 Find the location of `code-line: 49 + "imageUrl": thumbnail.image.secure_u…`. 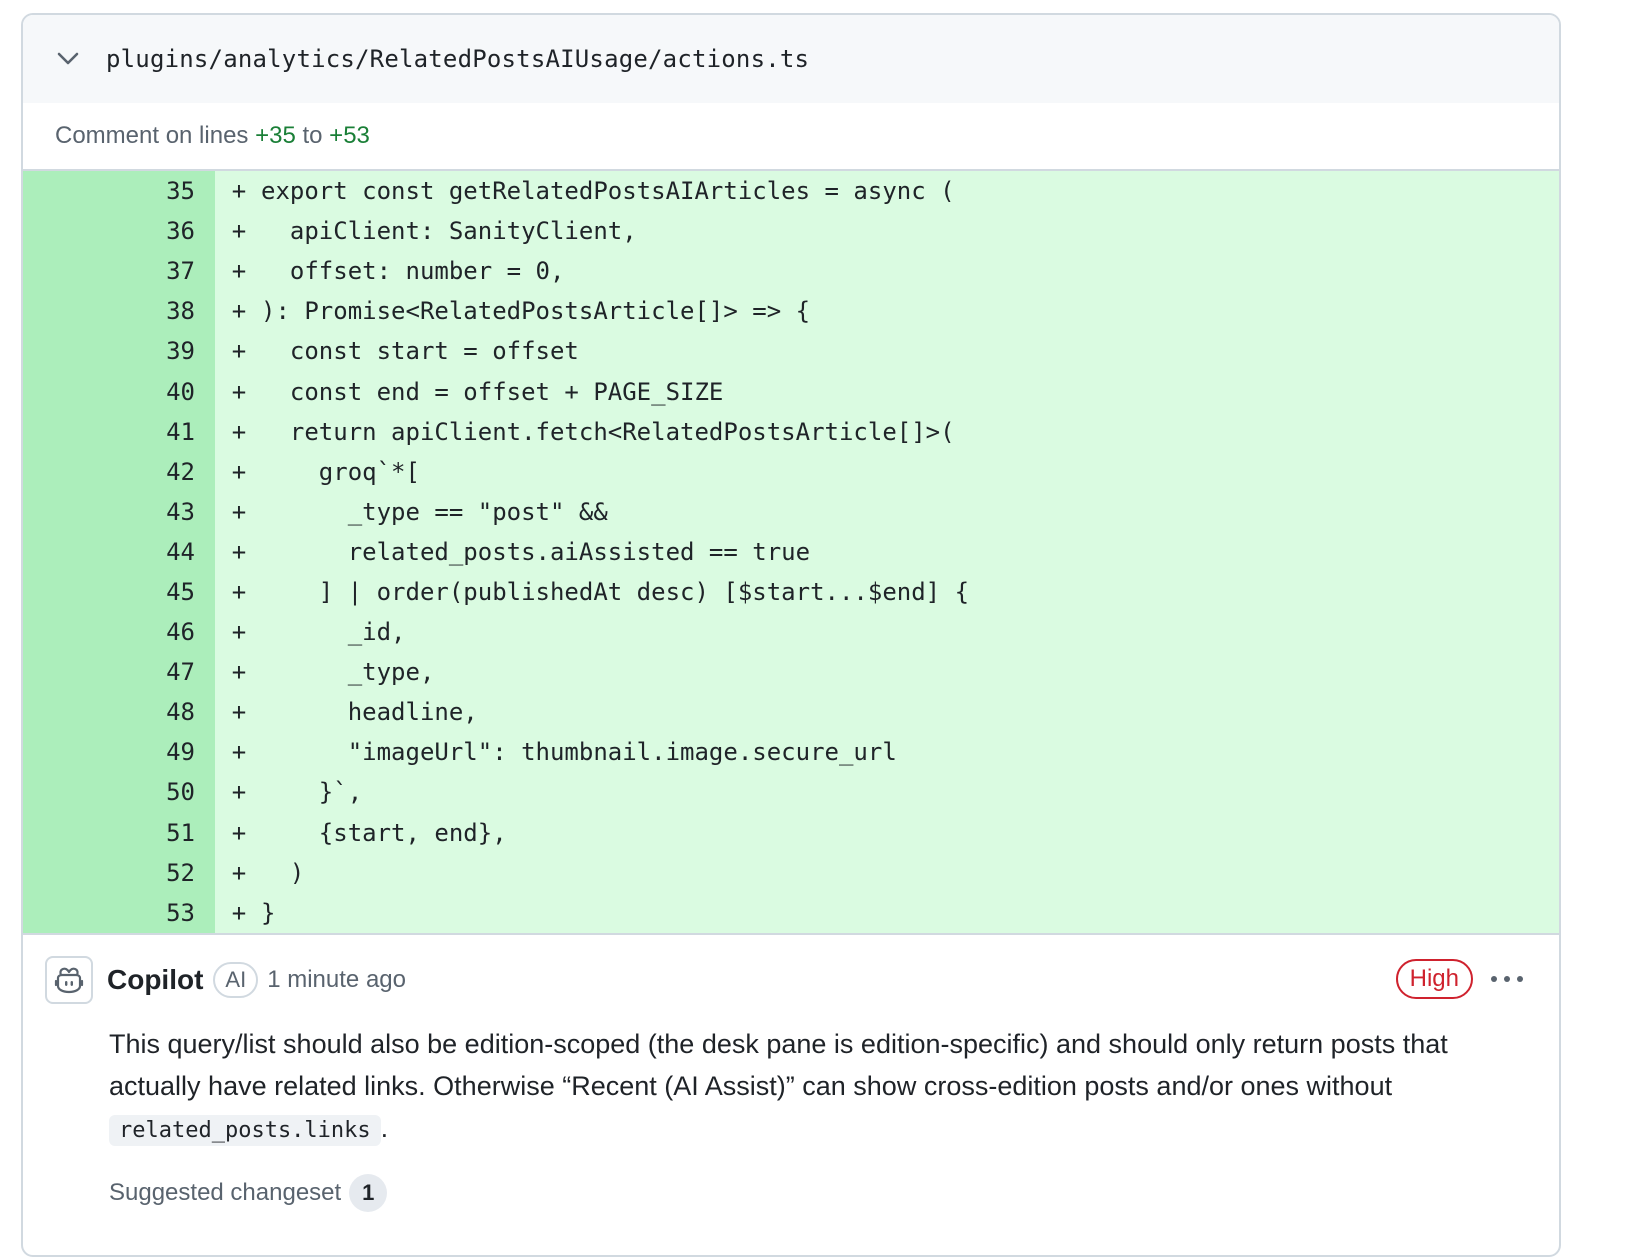

code-line: 49 + "imageUrl": thumbnail.image.secure_u… is located at coordinates (791, 752).